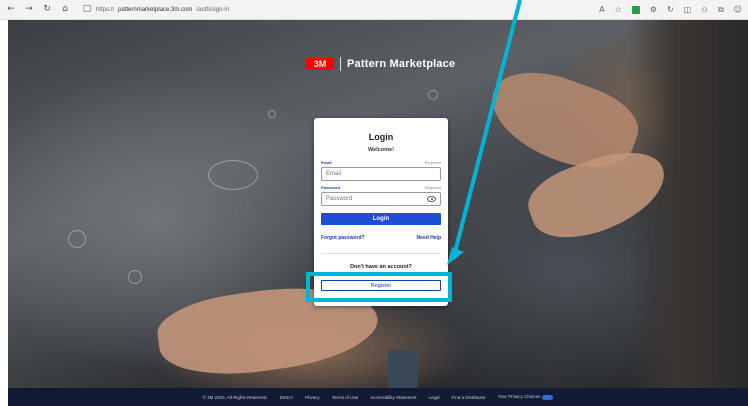 This screenshot has width=748, height=406. What do you see at coordinates (432, 162) in the screenshot?
I see `email-required: Required` at bounding box center [432, 162].